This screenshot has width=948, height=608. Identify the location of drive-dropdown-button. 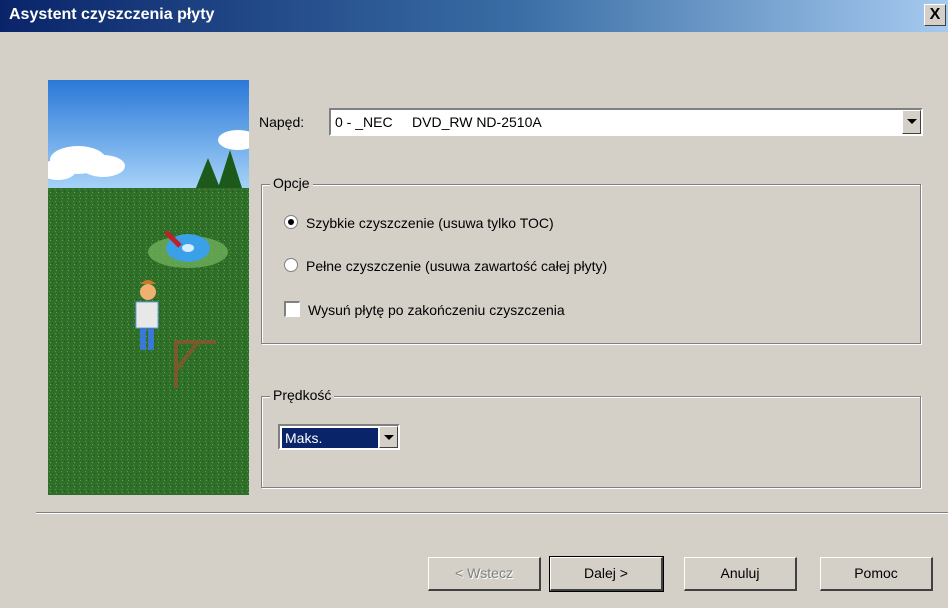
(911, 122).